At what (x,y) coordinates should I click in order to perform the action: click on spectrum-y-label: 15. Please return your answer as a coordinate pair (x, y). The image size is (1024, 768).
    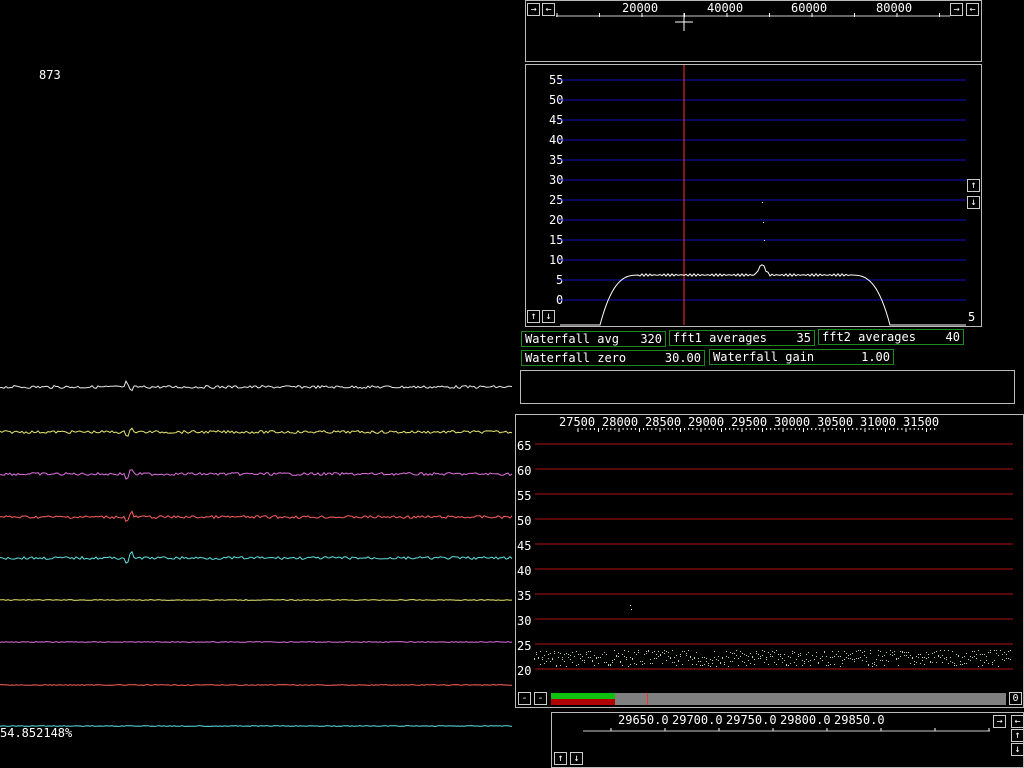
    Looking at the image, I should click on (556, 240).